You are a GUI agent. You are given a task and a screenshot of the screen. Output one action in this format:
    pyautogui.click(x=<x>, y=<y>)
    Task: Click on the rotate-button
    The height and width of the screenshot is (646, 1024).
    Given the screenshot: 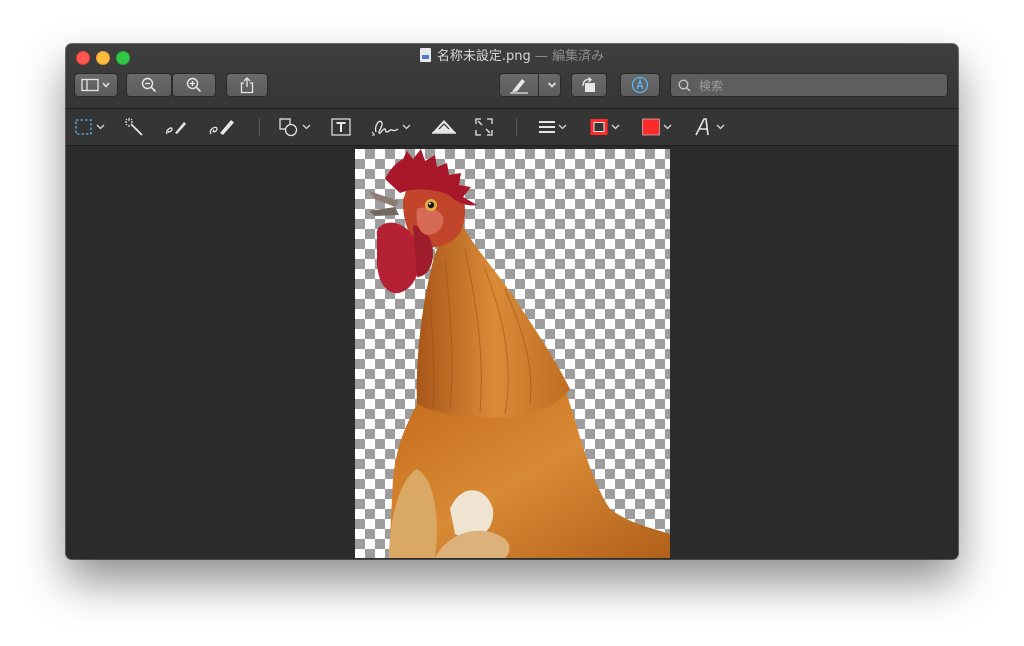 What is the action you would take?
    pyautogui.click(x=589, y=85)
    